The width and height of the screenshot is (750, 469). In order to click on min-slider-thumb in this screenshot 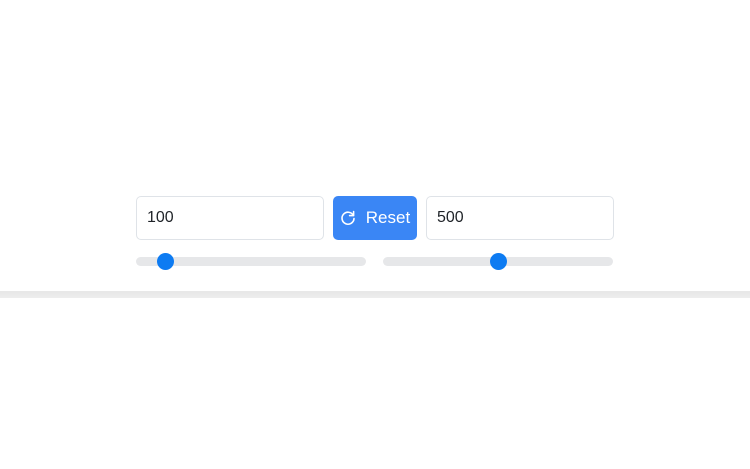, I will do `click(166, 261)`.